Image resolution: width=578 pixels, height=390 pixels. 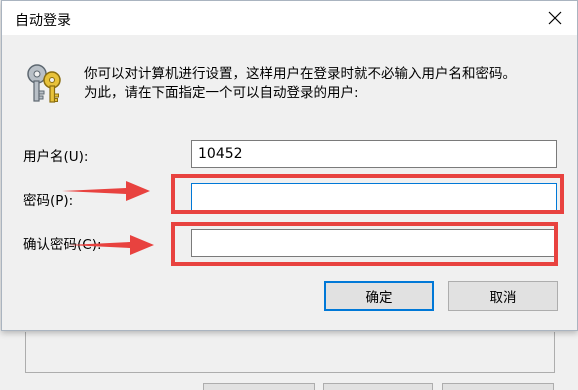 I want to click on password-label: 密码(P):, so click(x=48, y=201).